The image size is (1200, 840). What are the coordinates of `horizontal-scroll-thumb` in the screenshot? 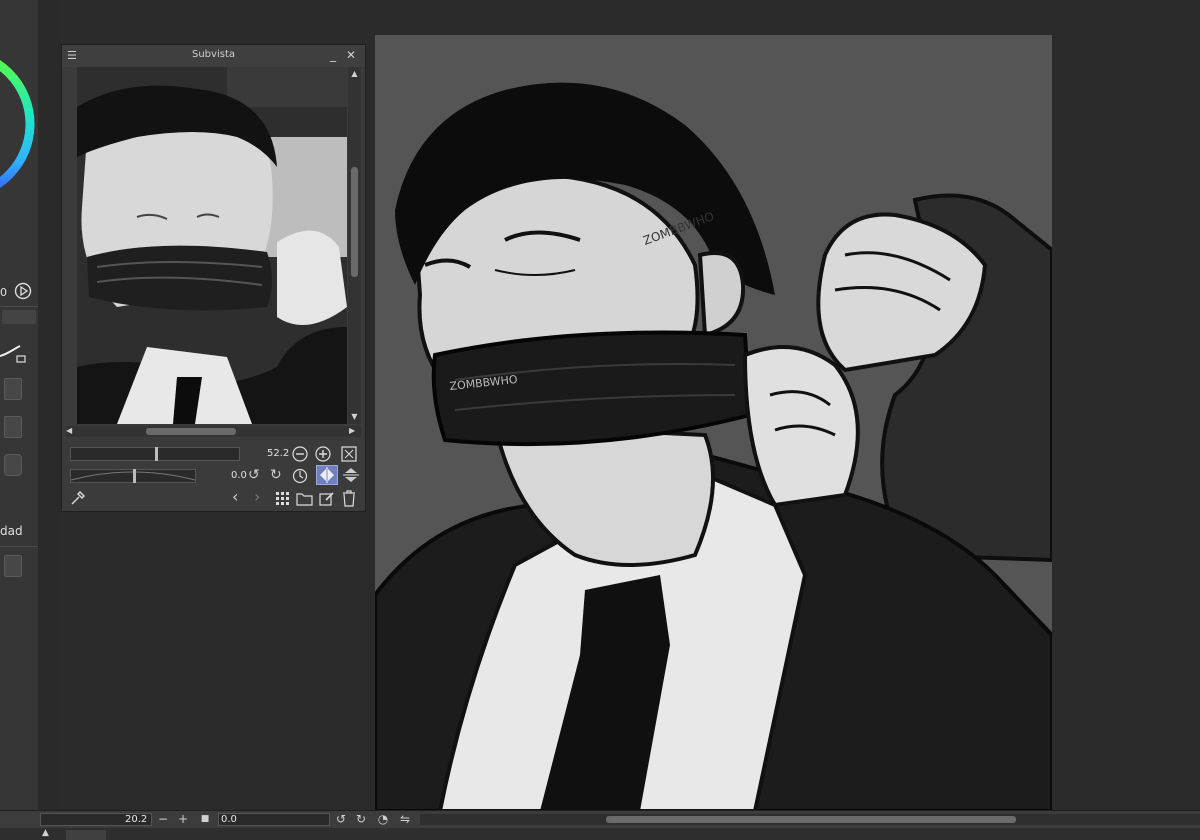 It's located at (191, 431).